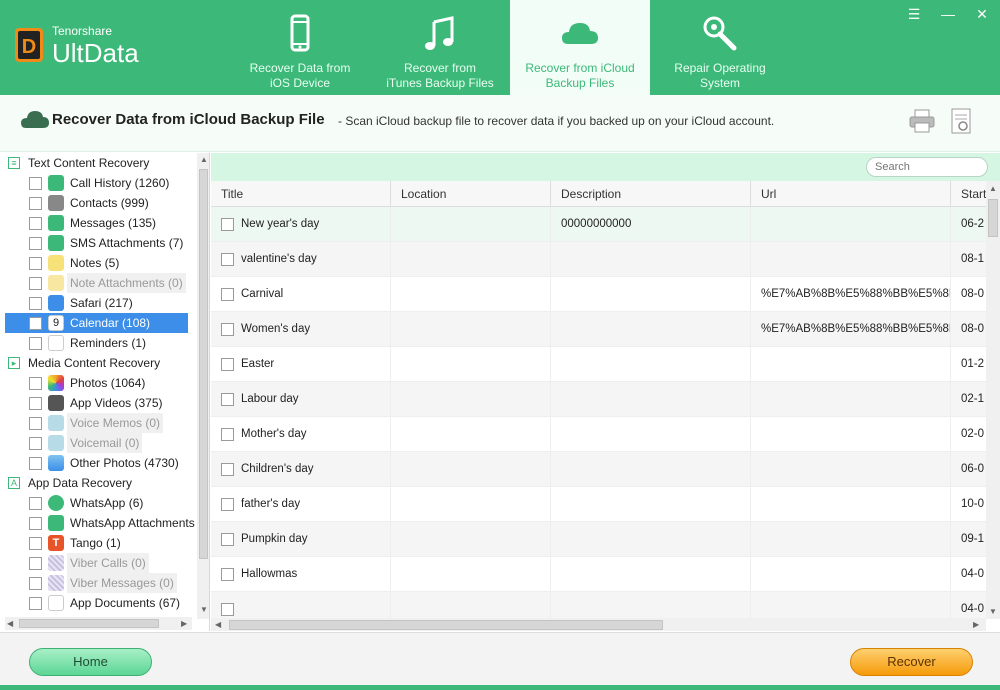 The height and width of the screenshot is (690, 1000). I want to click on sidebar-item-reminders: Reminders (1), so click(100, 343).